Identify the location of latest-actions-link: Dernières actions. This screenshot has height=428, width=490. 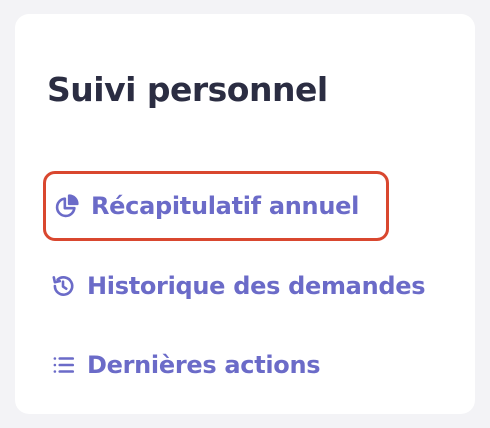
(186, 365).